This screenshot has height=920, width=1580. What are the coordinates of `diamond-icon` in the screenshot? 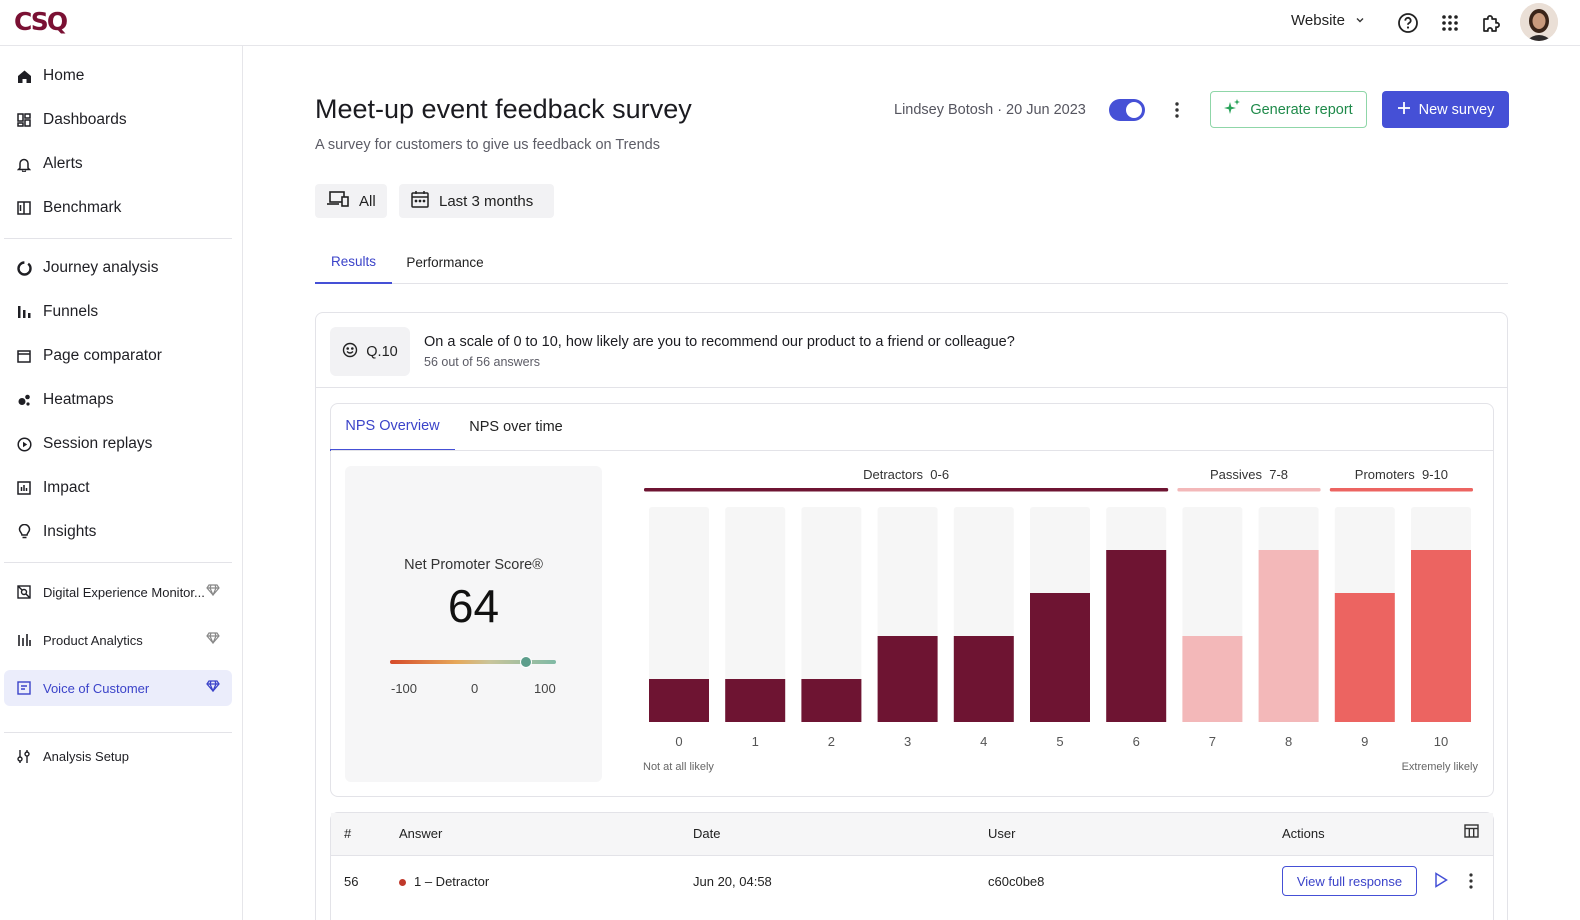 It's located at (213, 591).